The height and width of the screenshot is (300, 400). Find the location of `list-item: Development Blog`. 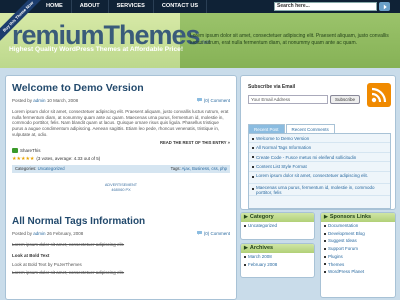

list-item: Development Blog is located at coordinates (358, 234).